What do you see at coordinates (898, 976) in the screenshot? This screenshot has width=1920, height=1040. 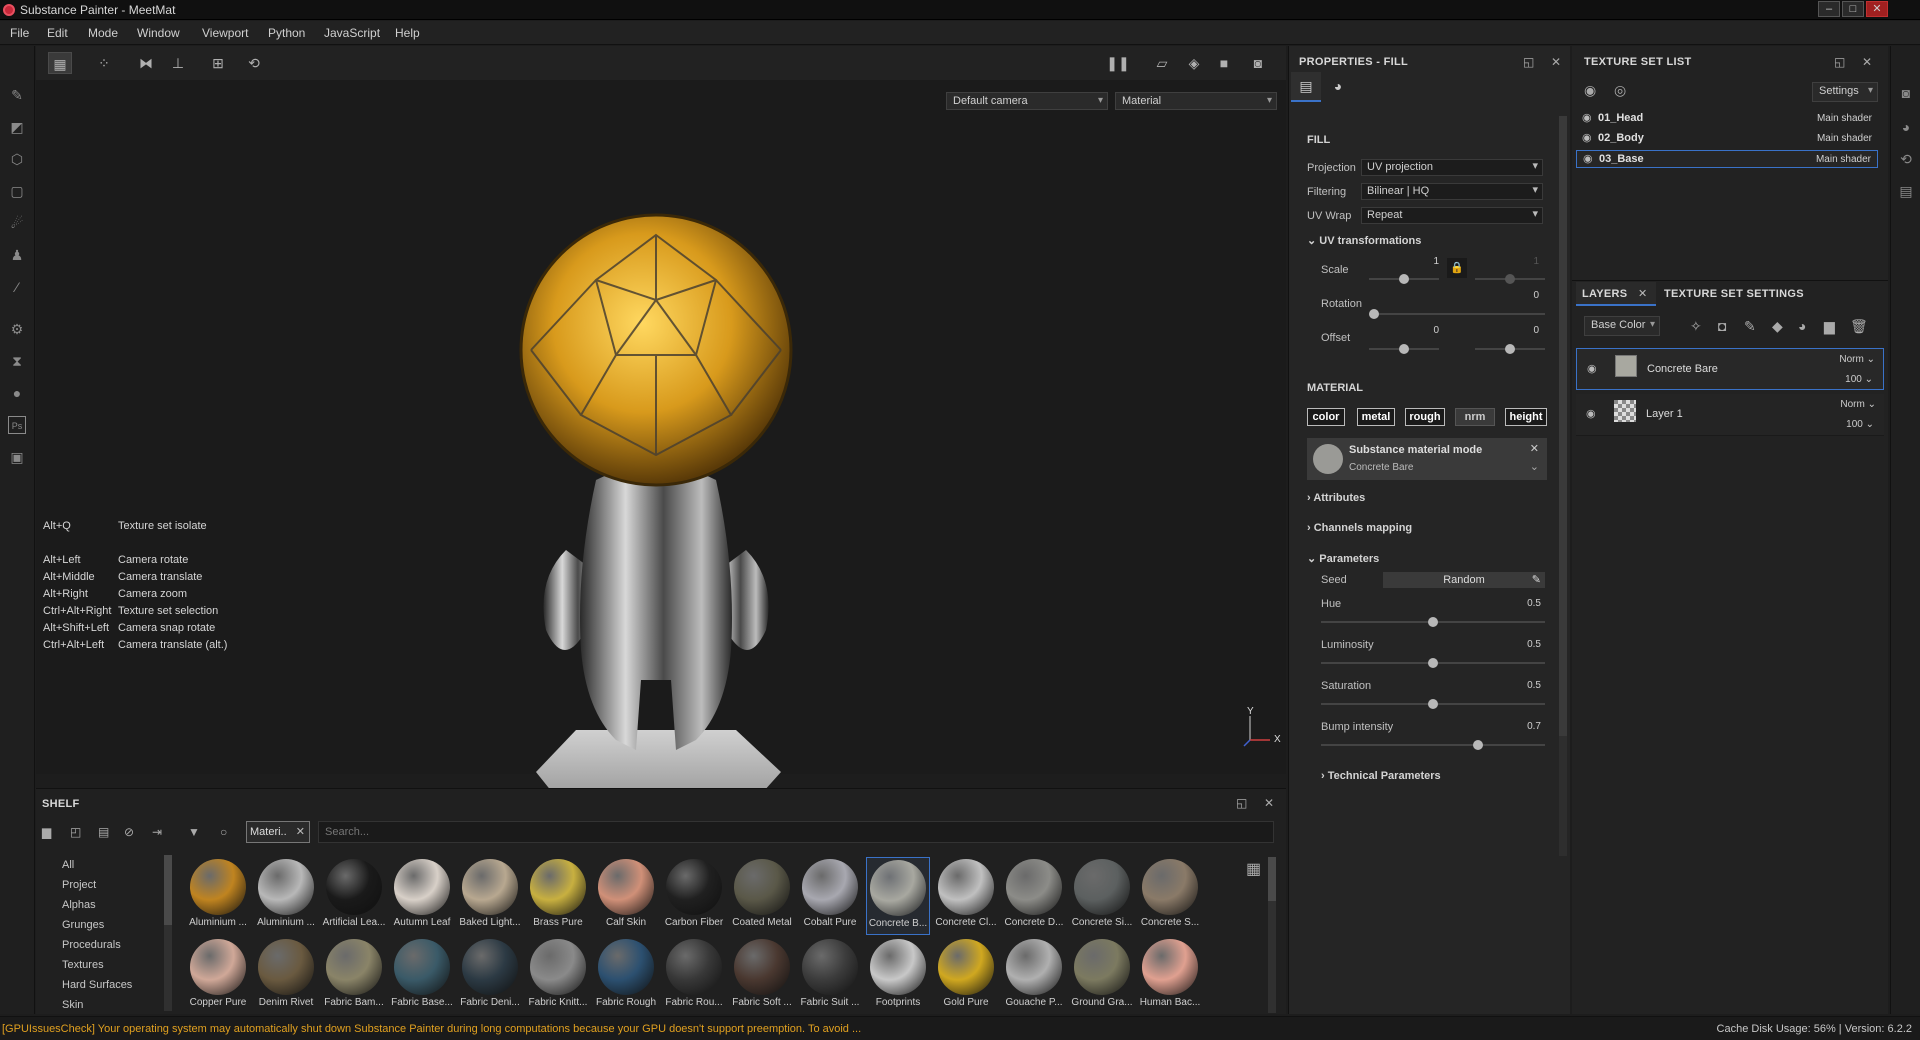 I see `material-thumbnail-item: Footprints` at bounding box center [898, 976].